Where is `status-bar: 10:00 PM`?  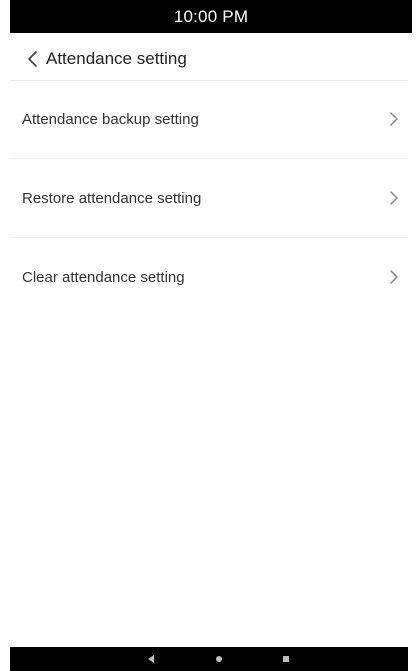 status-bar: 10:00 PM is located at coordinates (211, 16).